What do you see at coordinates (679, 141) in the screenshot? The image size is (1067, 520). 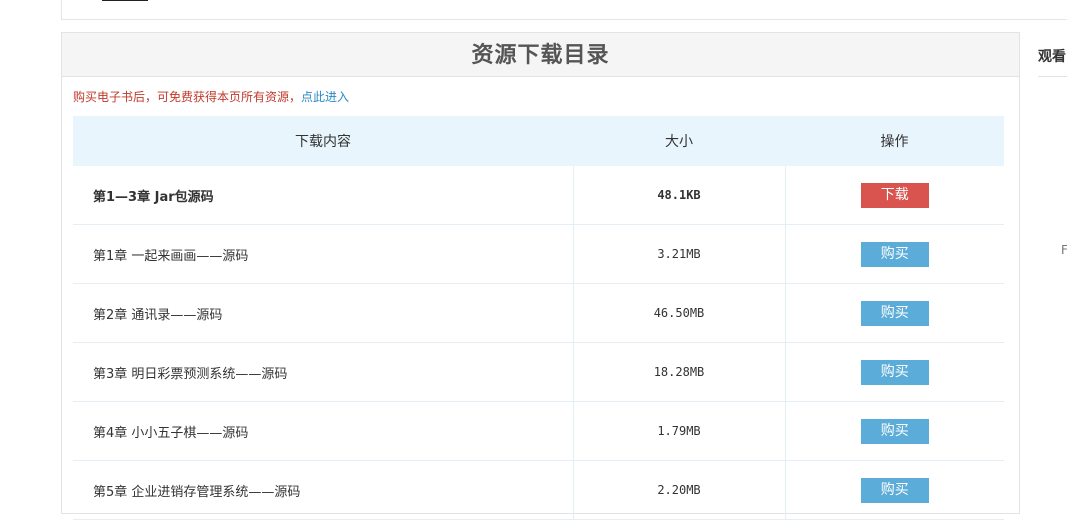 I see `header-size: 大小` at bounding box center [679, 141].